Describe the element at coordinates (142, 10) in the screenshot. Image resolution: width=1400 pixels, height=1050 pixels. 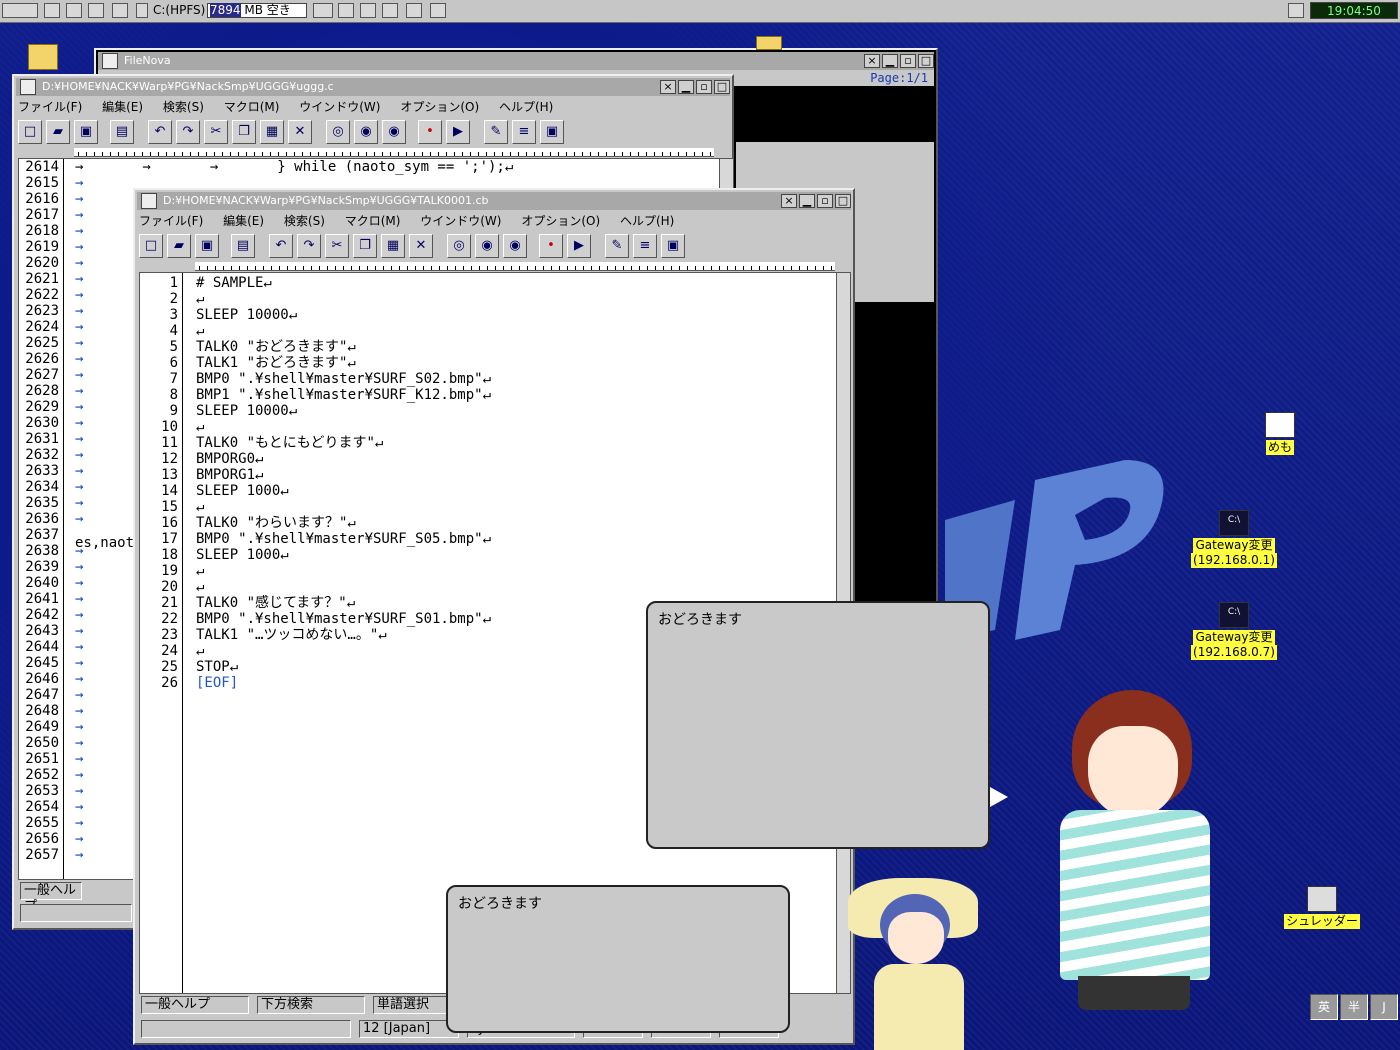
I see `drive-icon` at that location.